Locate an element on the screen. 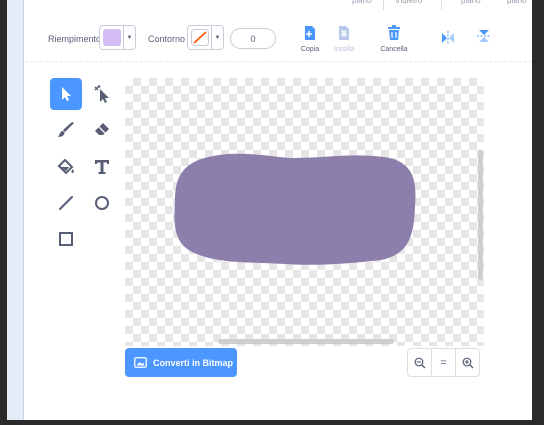  arrow-select-icon is located at coordinates (66, 94).